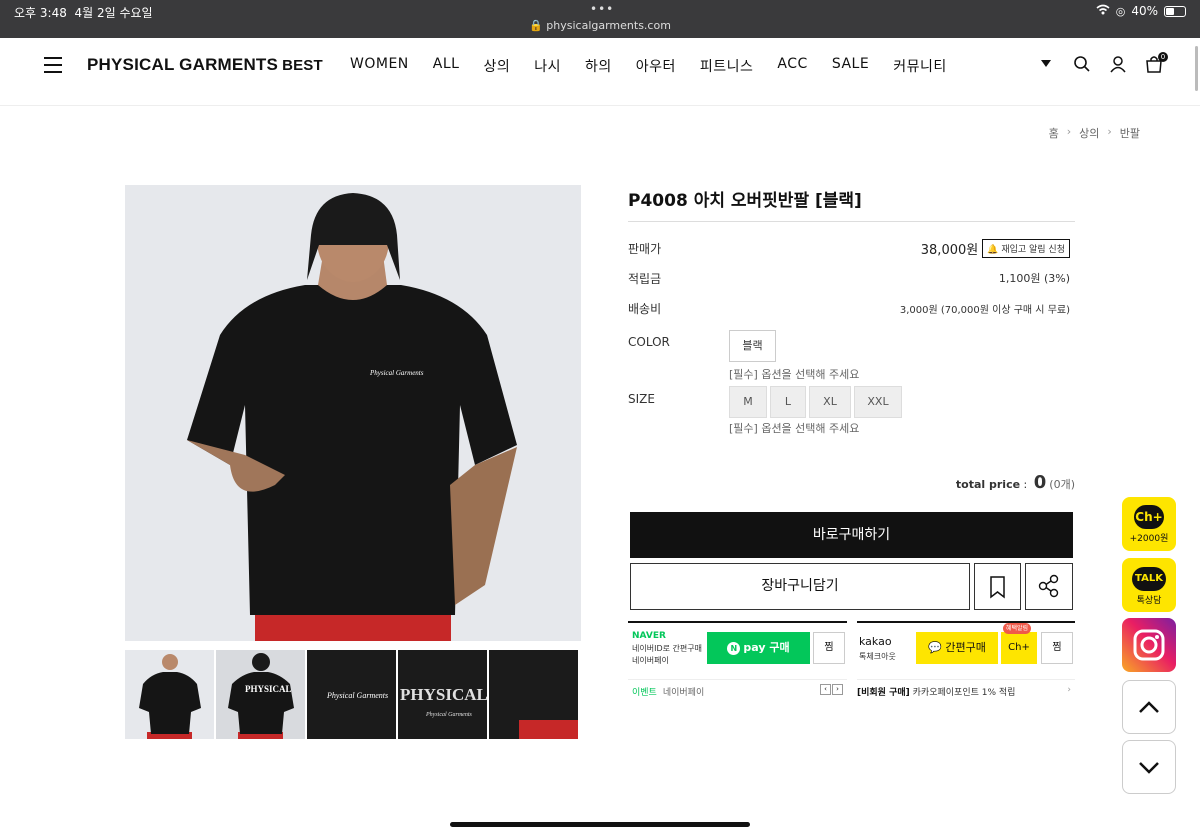  I want to click on size-option-xxl: XXL, so click(878, 402).